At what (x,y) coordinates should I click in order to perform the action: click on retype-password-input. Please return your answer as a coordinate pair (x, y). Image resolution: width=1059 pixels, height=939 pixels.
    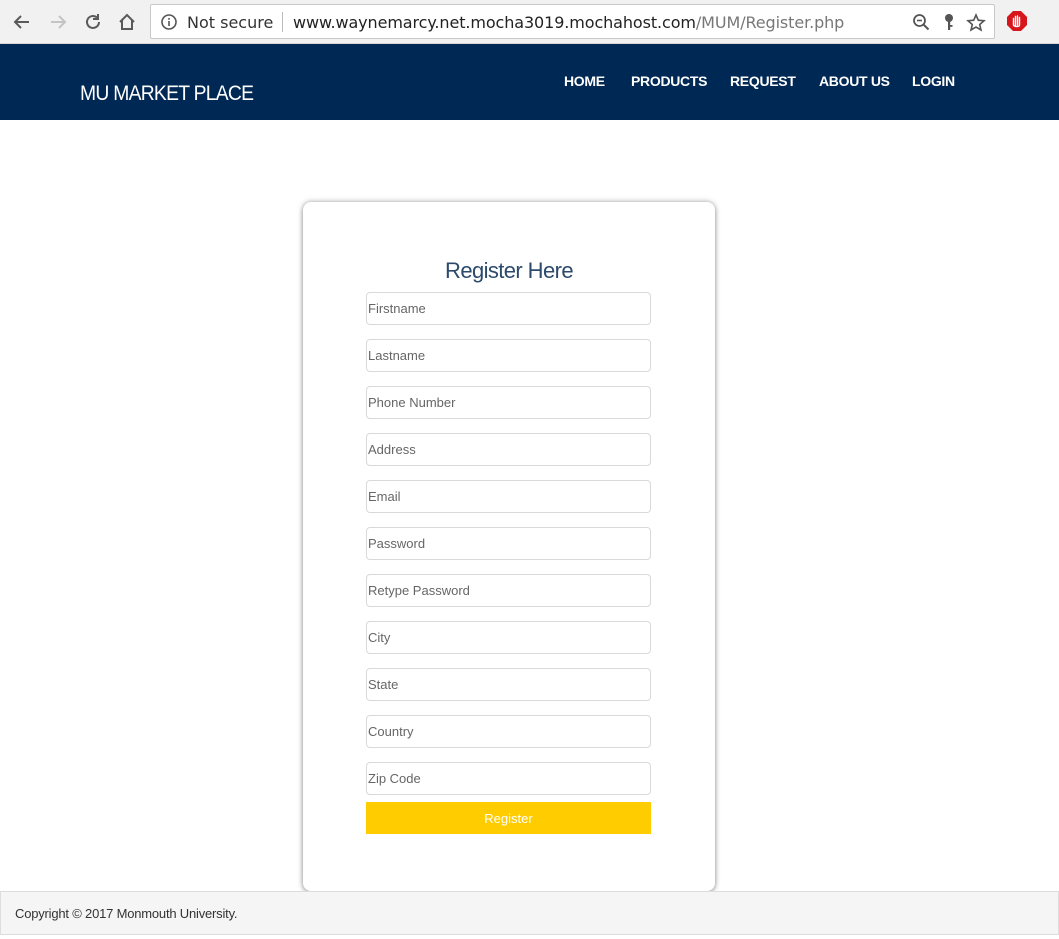
    Looking at the image, I should click on (508, 590).